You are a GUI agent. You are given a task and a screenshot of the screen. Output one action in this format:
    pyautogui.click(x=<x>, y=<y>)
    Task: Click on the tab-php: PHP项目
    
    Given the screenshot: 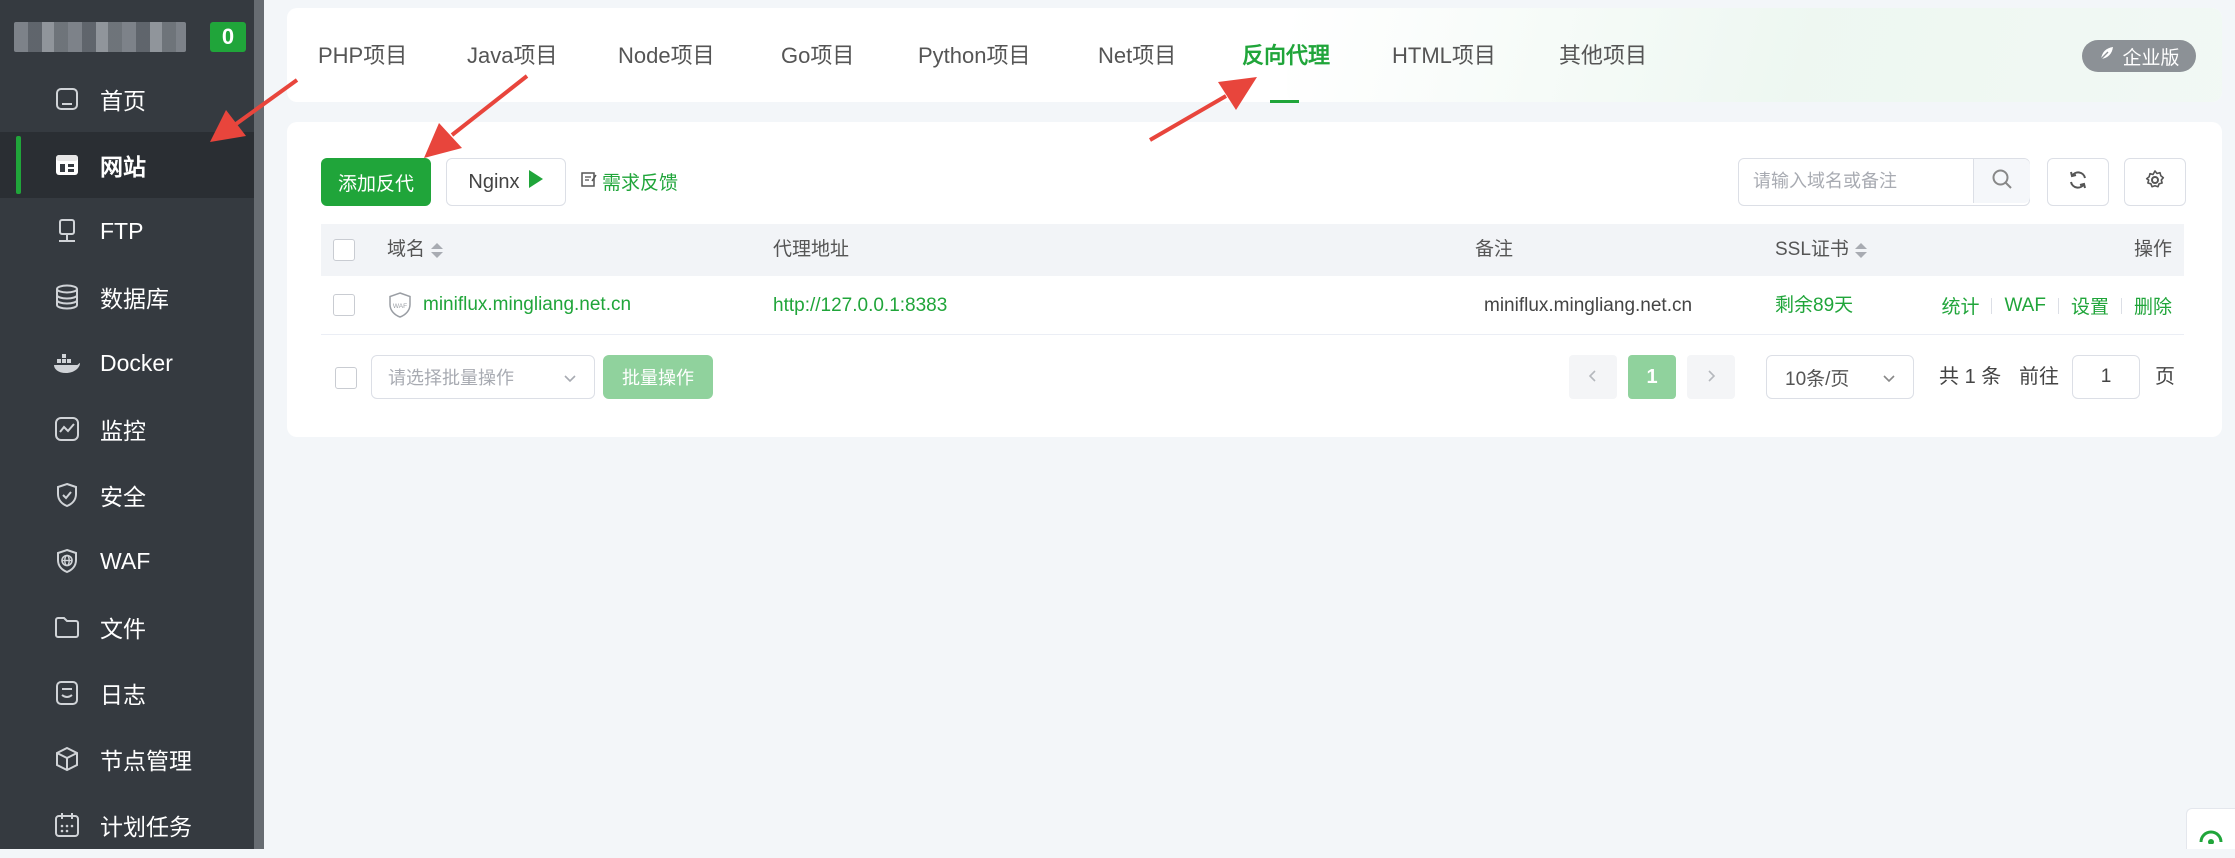 What is the action you would take?
    pyautogui.click(x=362, y=55)
    